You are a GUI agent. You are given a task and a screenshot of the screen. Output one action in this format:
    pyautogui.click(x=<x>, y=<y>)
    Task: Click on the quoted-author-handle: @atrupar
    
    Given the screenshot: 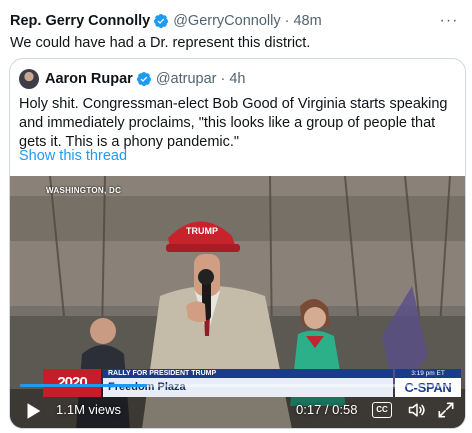 What is the action you would take?
    pyautogui.click(x=186, y=79)
    